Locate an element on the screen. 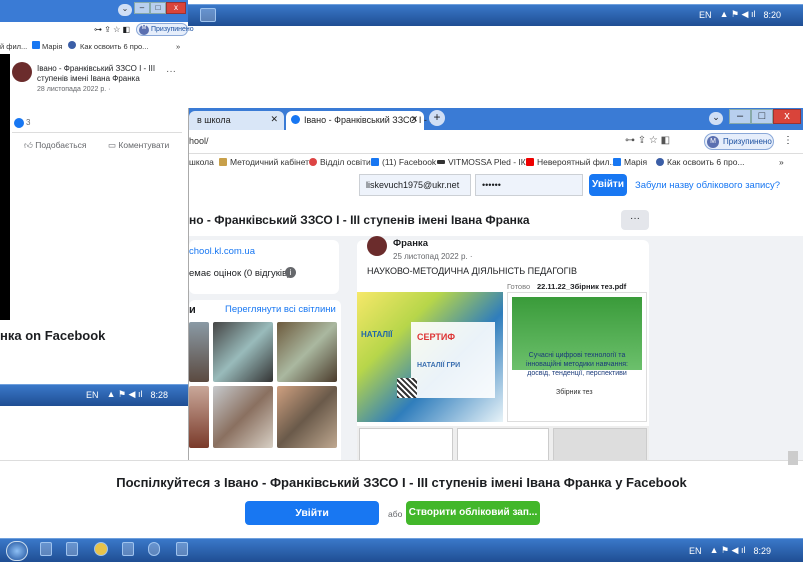 Image resolution: width=803 pixels, height=562 pixels. password-field: •••••• is located at coordinates (529, 185).